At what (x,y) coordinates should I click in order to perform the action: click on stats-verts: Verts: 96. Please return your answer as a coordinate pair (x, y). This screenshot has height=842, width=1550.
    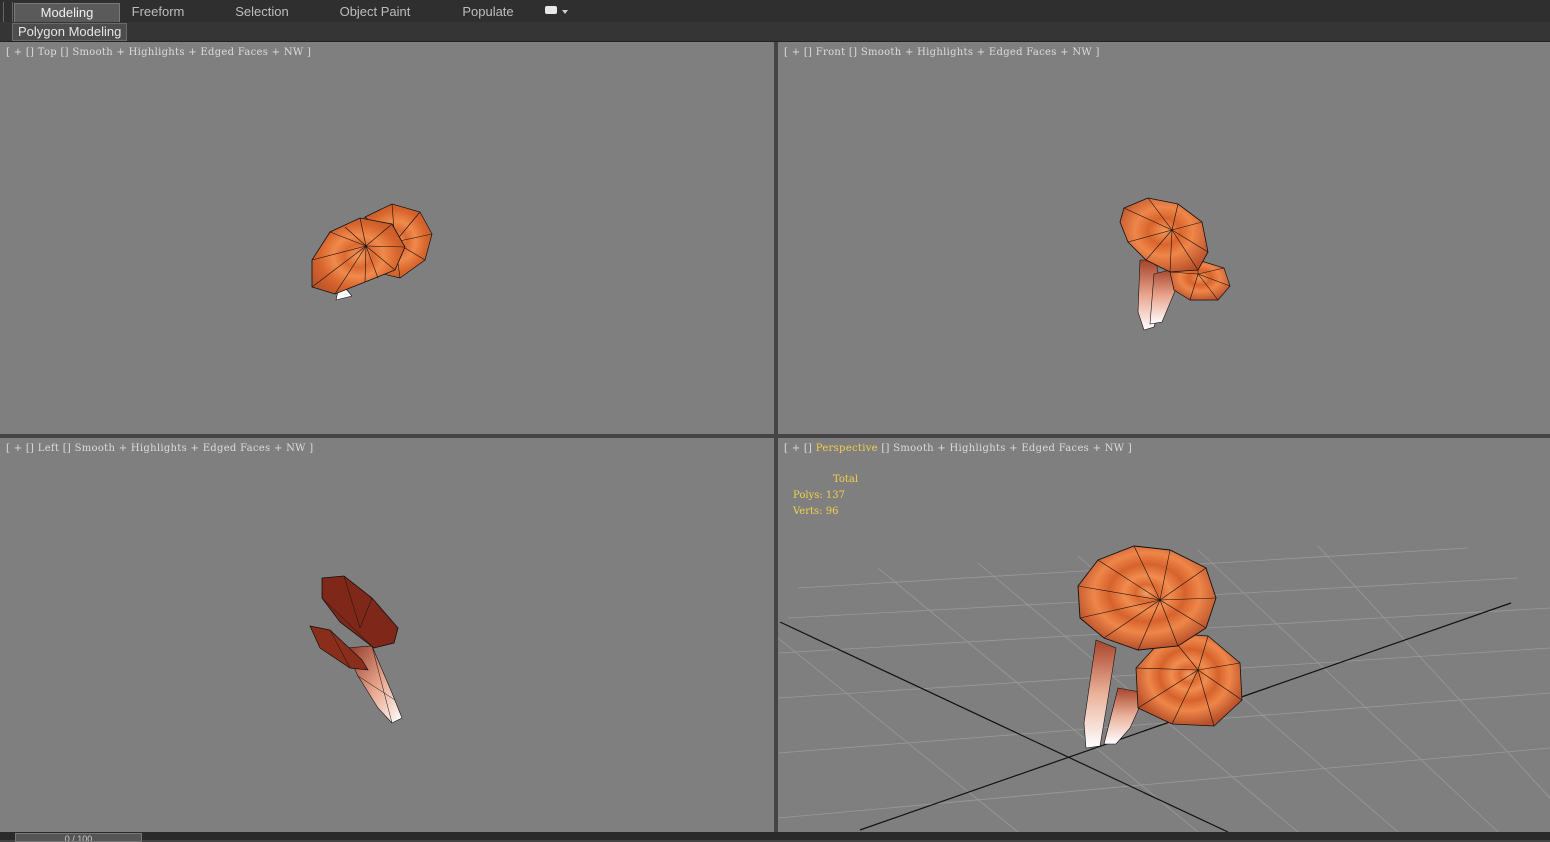
    Looking at the image, I should click on (816, 511).